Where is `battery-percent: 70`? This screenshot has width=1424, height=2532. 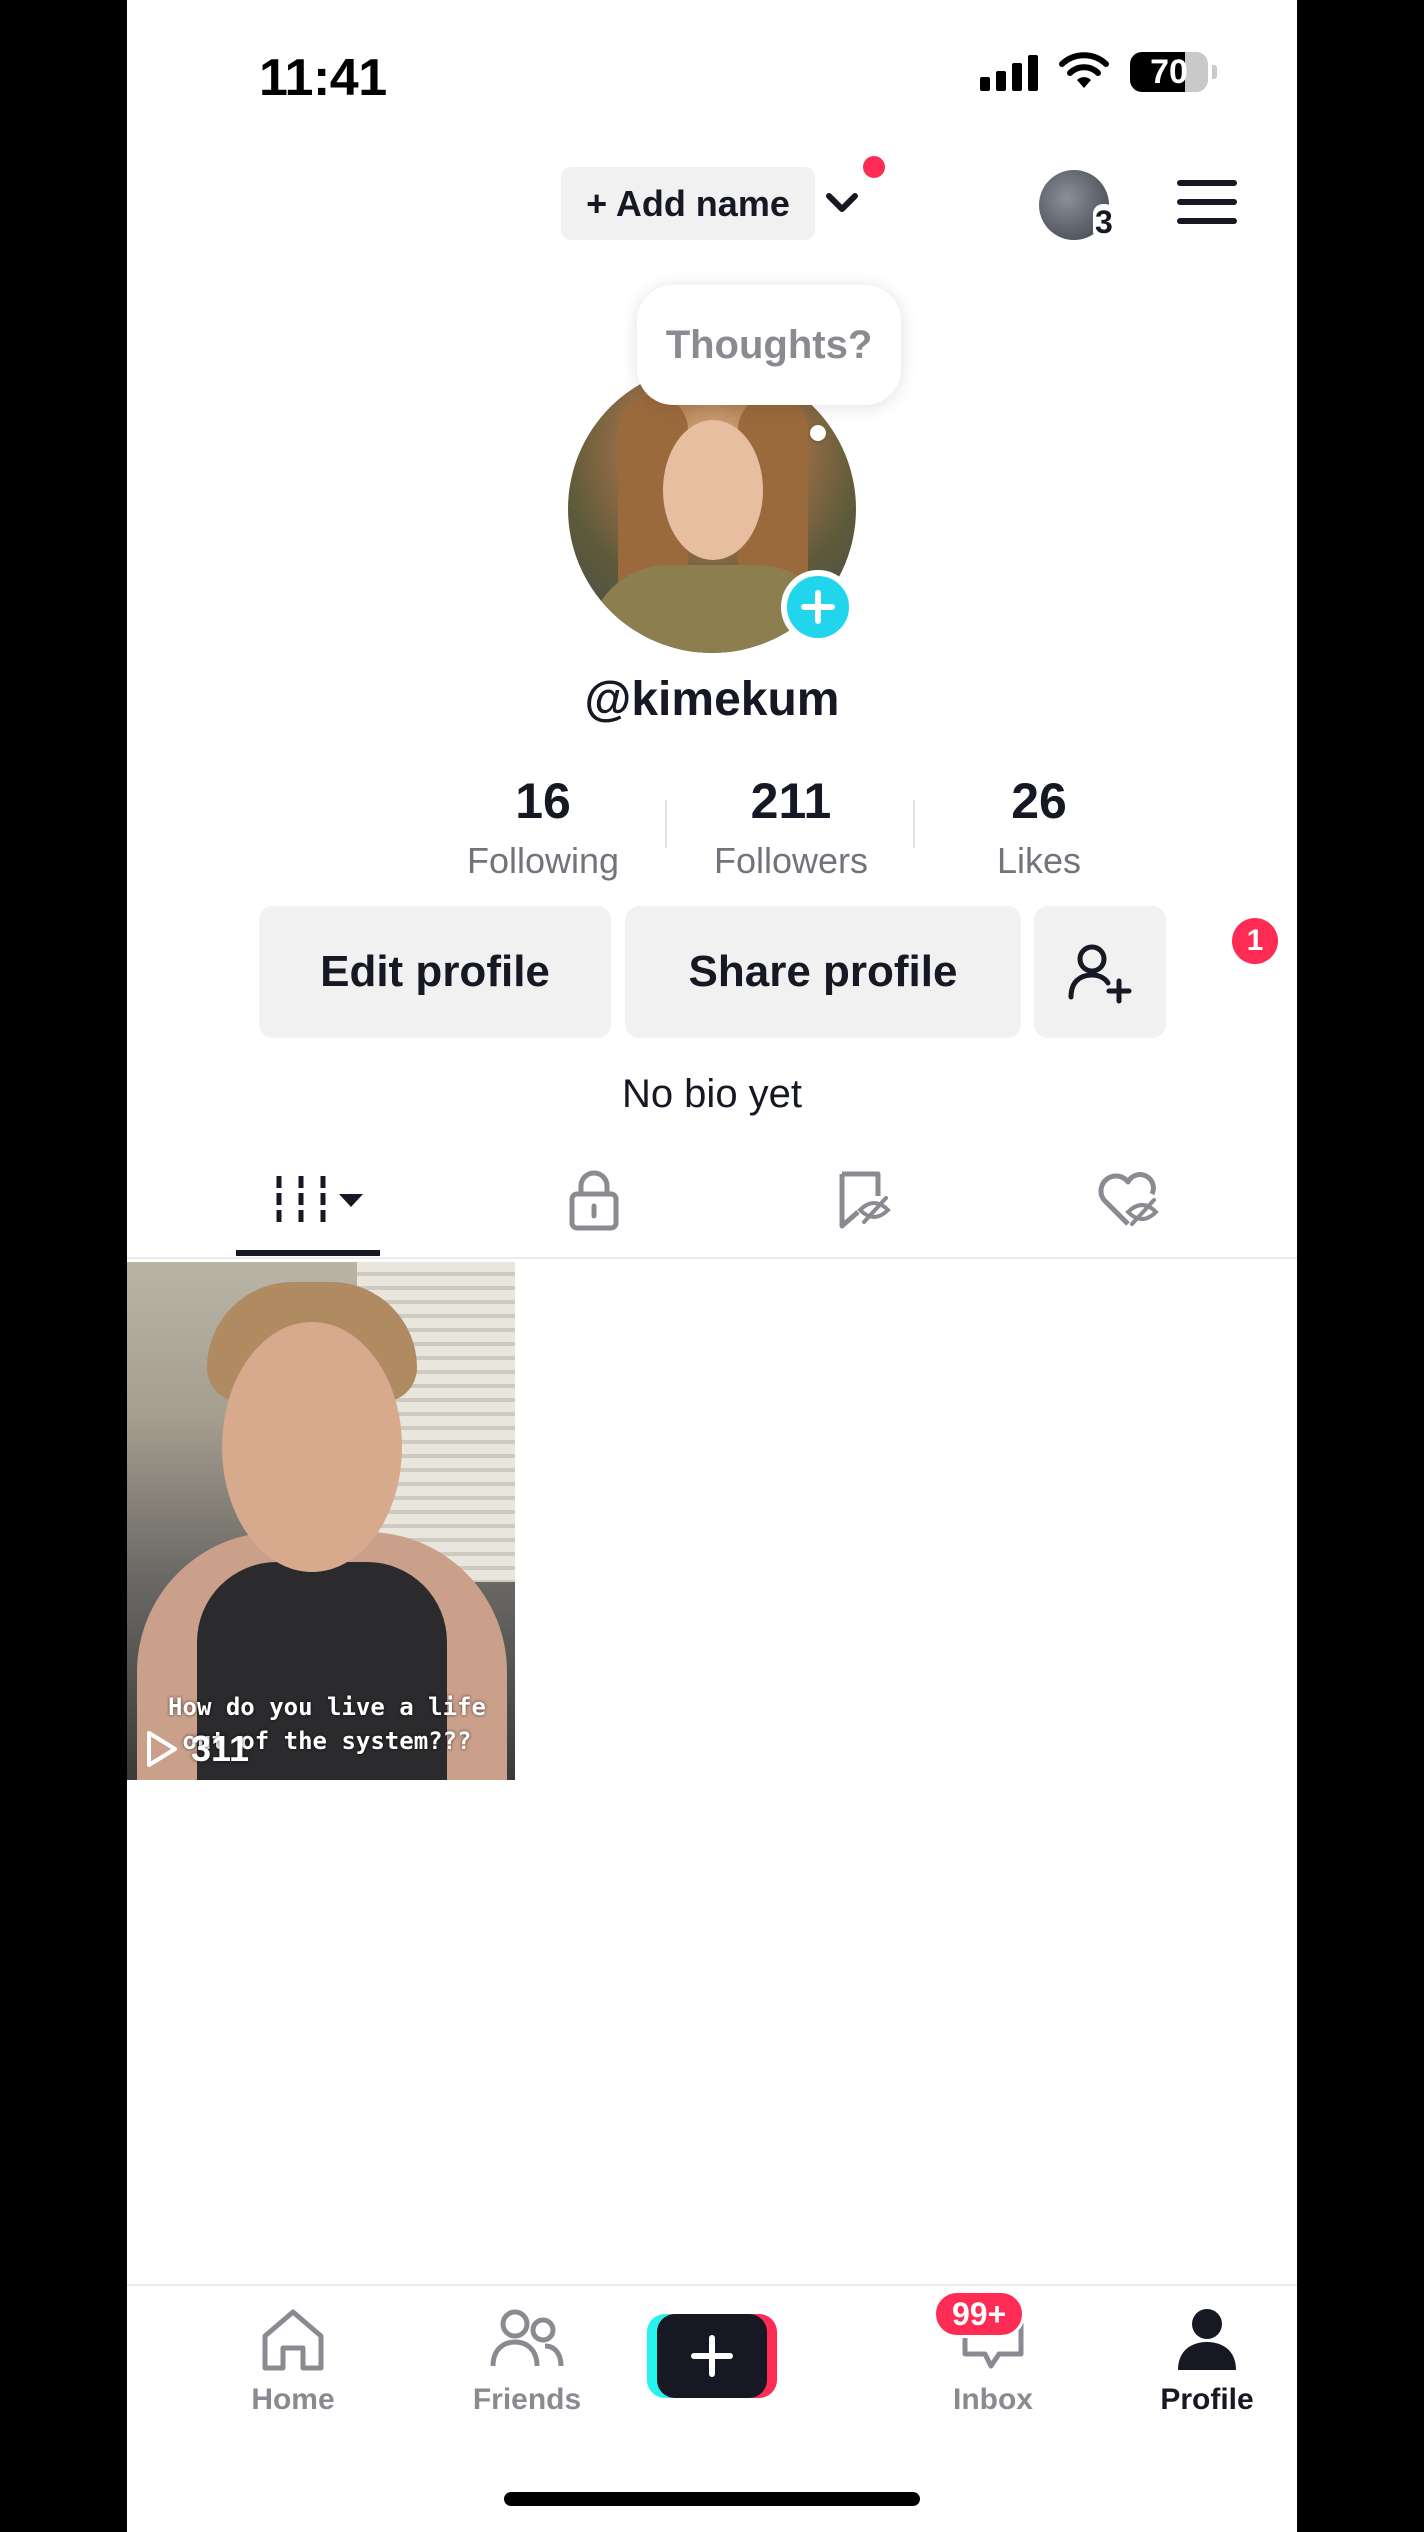 battery-percent: 70 is located at coordinates (1169, 71).